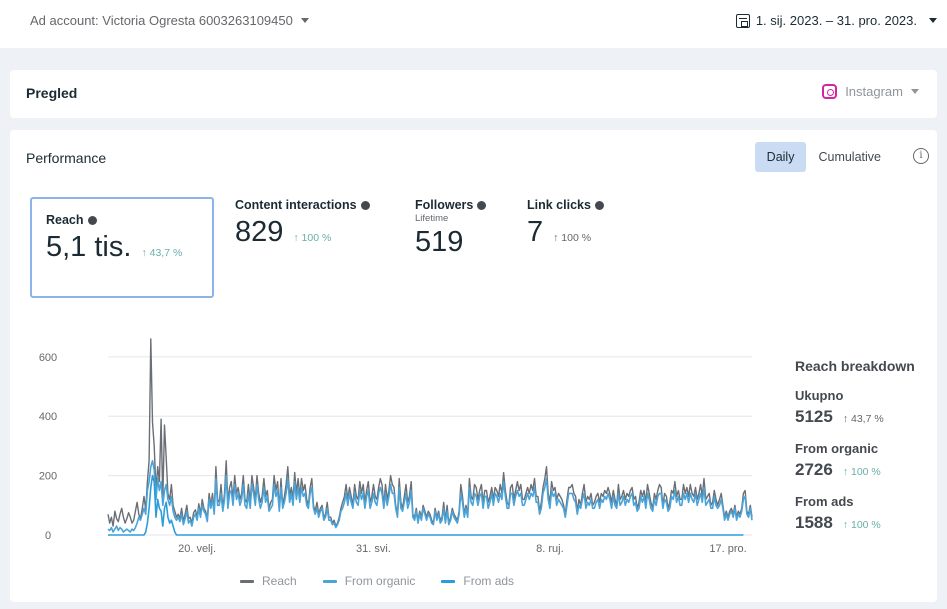 This screenshot has height=609, width=947. I want to click on breakdown-value: 5125, so click(814, 416).